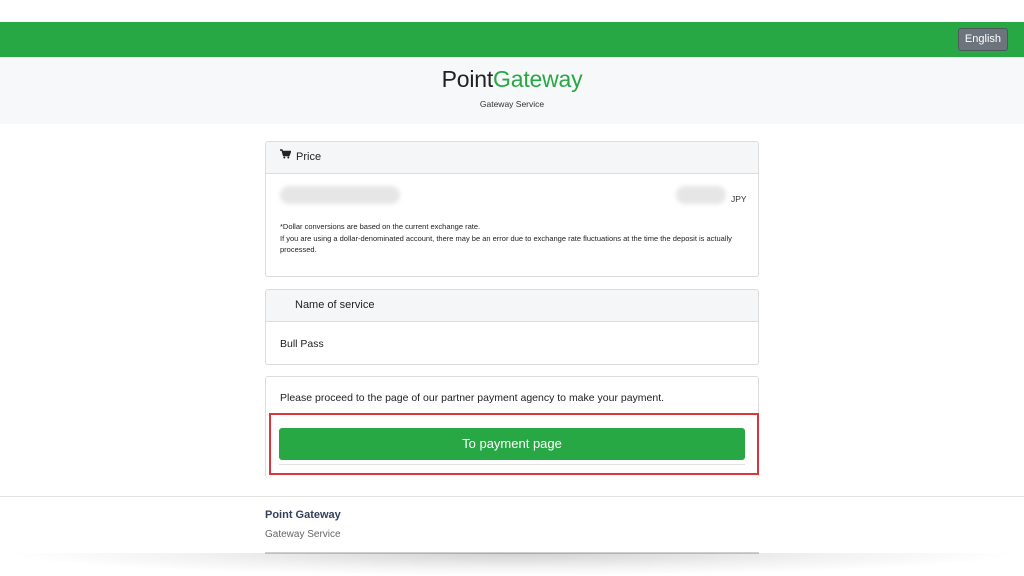 The height and width of the screenshot is (576, 1024). I want to click on cart-icon, so click(286, 157).